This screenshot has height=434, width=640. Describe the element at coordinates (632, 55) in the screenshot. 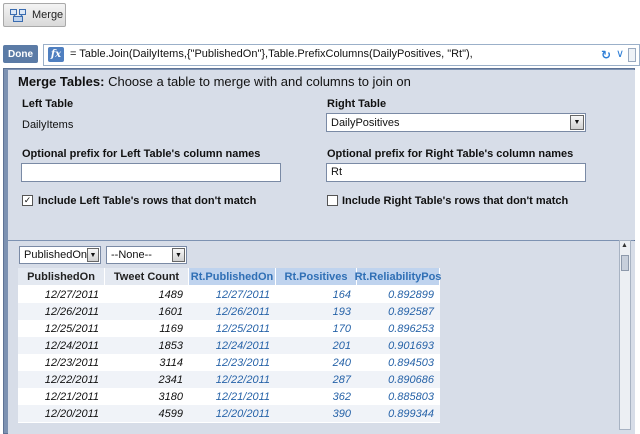

I see `formula-scrollbar` at that location.